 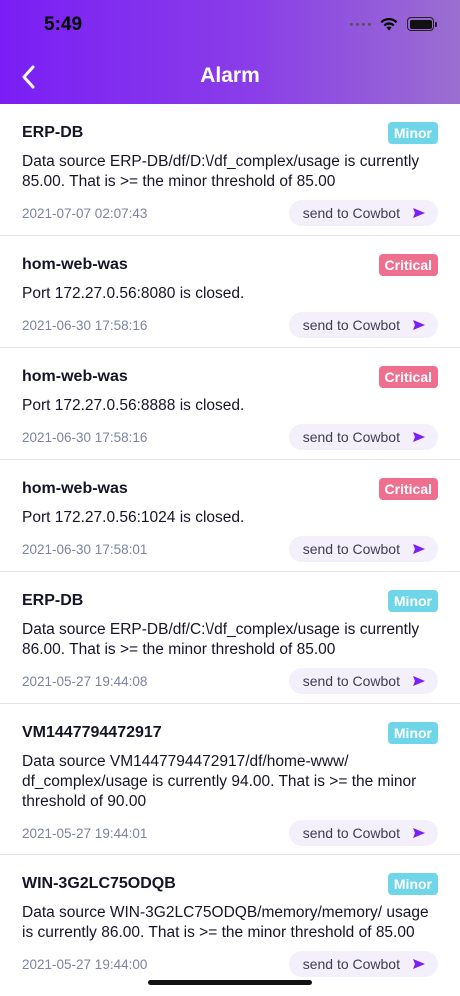 I want to click on alarm-host: WIN-3G2LC75ODQB, so click(x=99, y=883).